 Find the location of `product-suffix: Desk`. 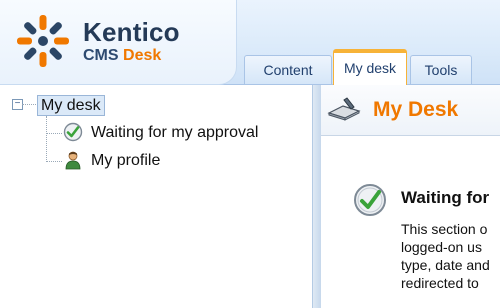

product-suffix: Desk is located at coordinates (142, 55).